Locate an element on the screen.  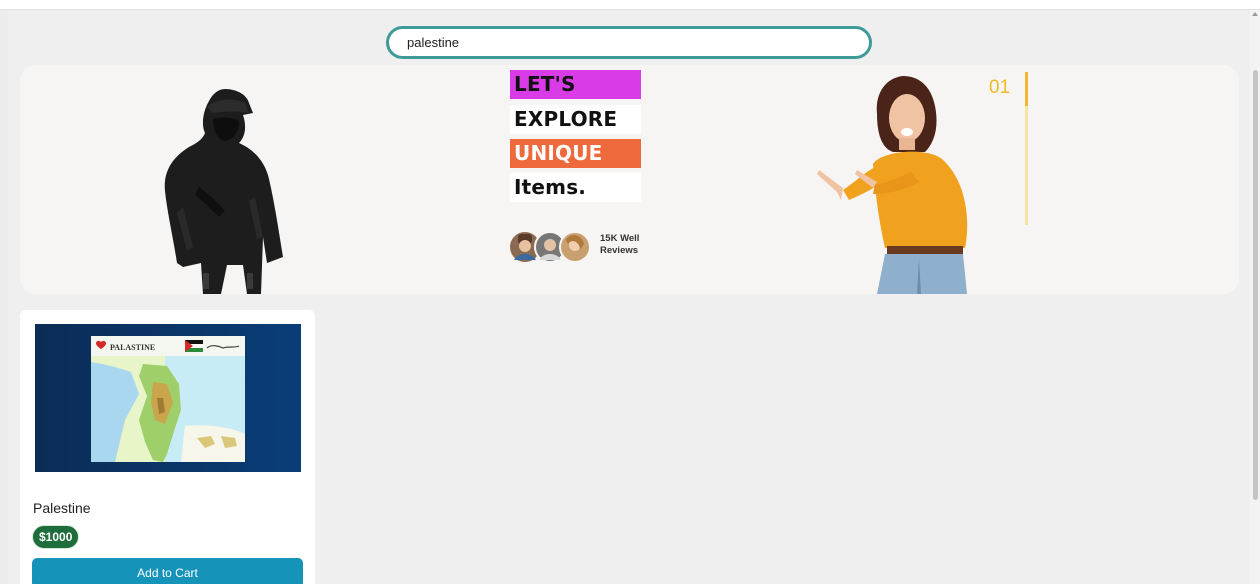
map-caption-text: PALASTINE is located at coordinates (132, 347).